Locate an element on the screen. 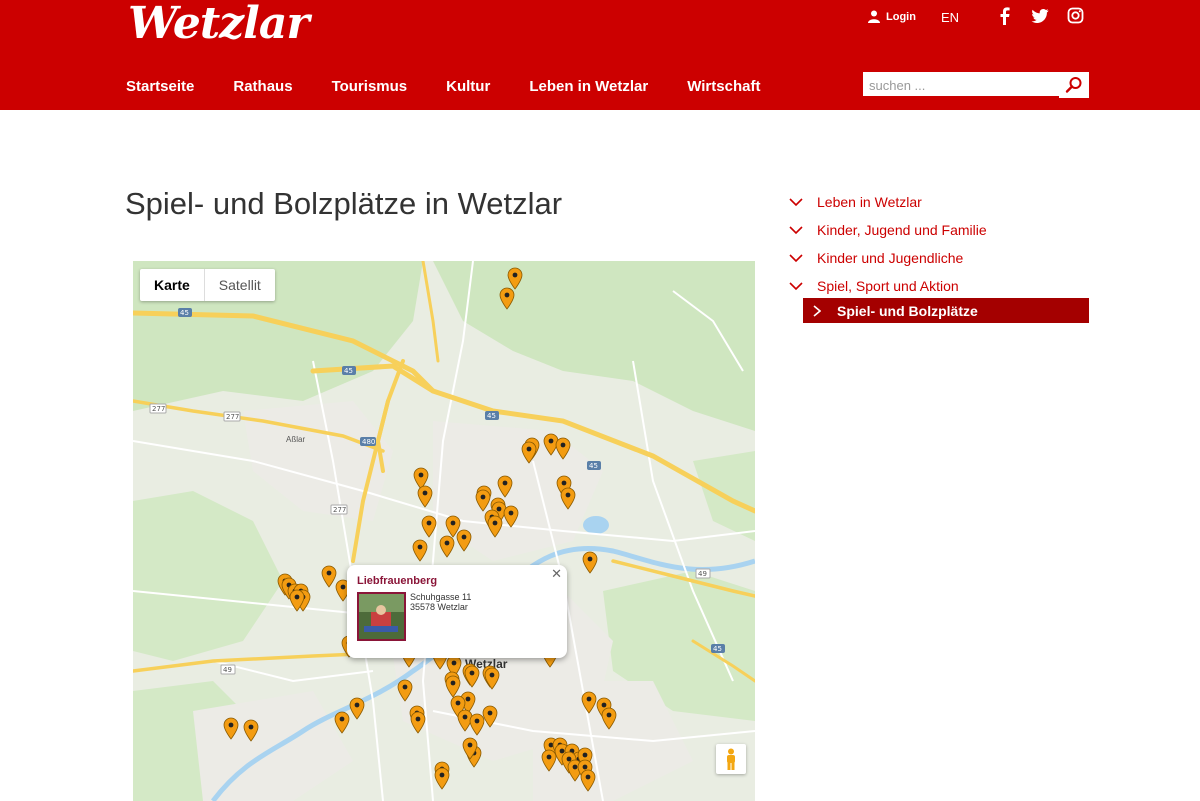 This screenshot has width=1200, height=801. search-icon is located at coordinates (1073, 85).